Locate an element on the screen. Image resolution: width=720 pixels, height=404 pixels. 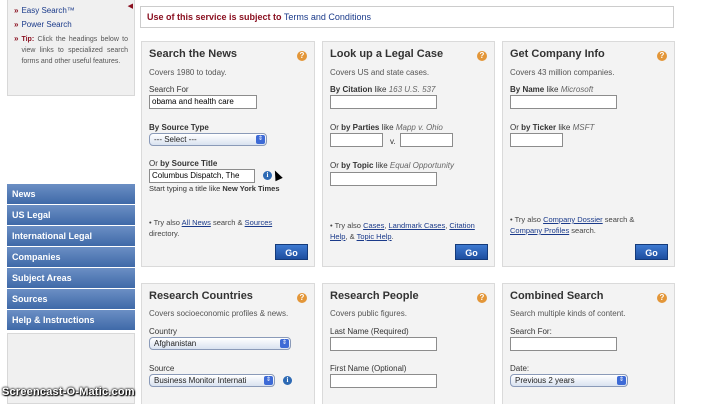
nav-sources: Sources is located at coordinates (71, 299).